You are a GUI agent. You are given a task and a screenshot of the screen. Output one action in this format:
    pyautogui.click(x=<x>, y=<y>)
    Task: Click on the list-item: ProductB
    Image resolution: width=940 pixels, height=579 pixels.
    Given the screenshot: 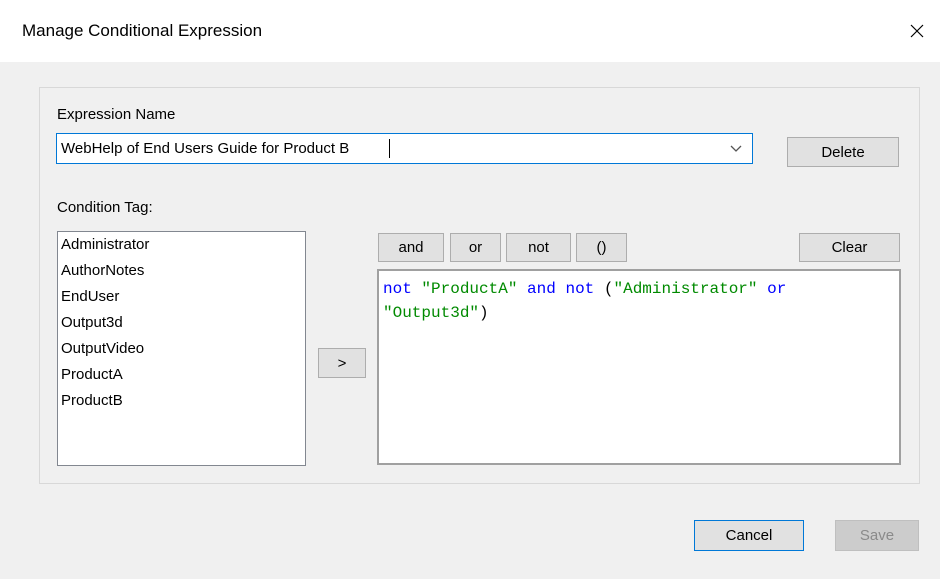 What is the action you would take?
    pyautogui.click(x=181, y=401)
    